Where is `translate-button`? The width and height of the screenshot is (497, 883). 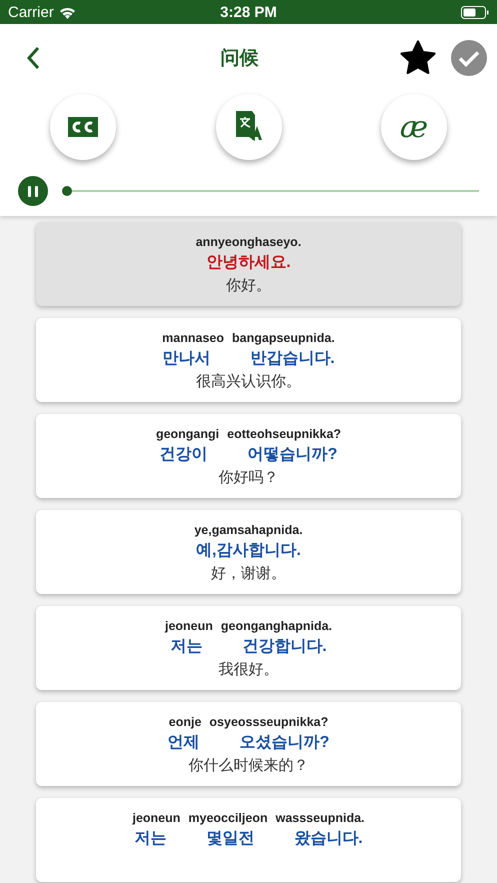 translate-button is located at coordinates (249, 127).